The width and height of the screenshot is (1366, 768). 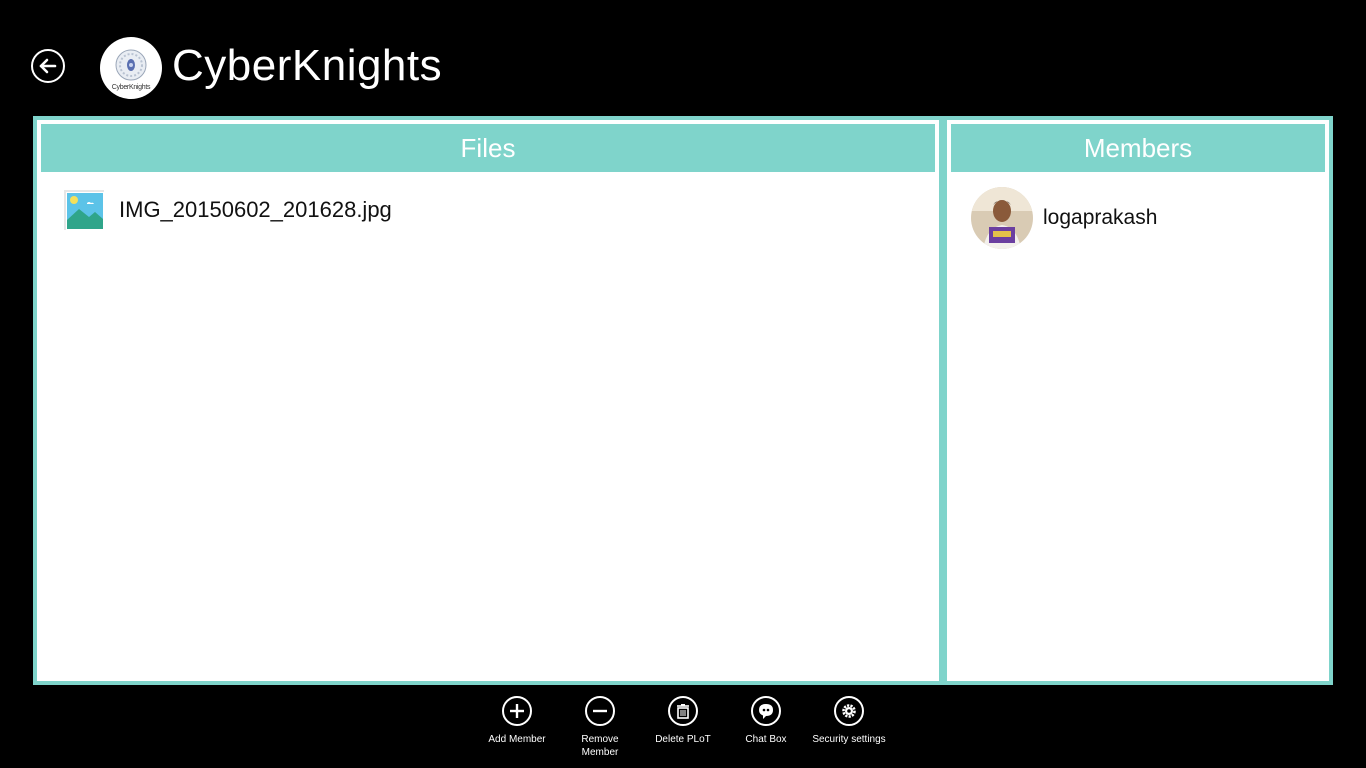 I want to click on add-member-button: Add Member, so click(x=517, y=721).